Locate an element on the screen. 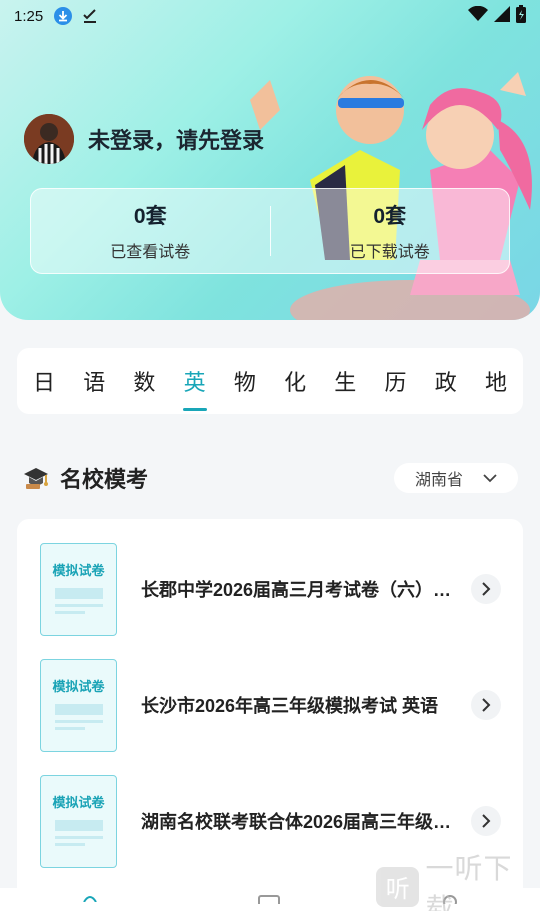  list-item: 模拟试卷 长郡中学2026届高三月考试卷（六）英语 is located at coordinates (270, 589).